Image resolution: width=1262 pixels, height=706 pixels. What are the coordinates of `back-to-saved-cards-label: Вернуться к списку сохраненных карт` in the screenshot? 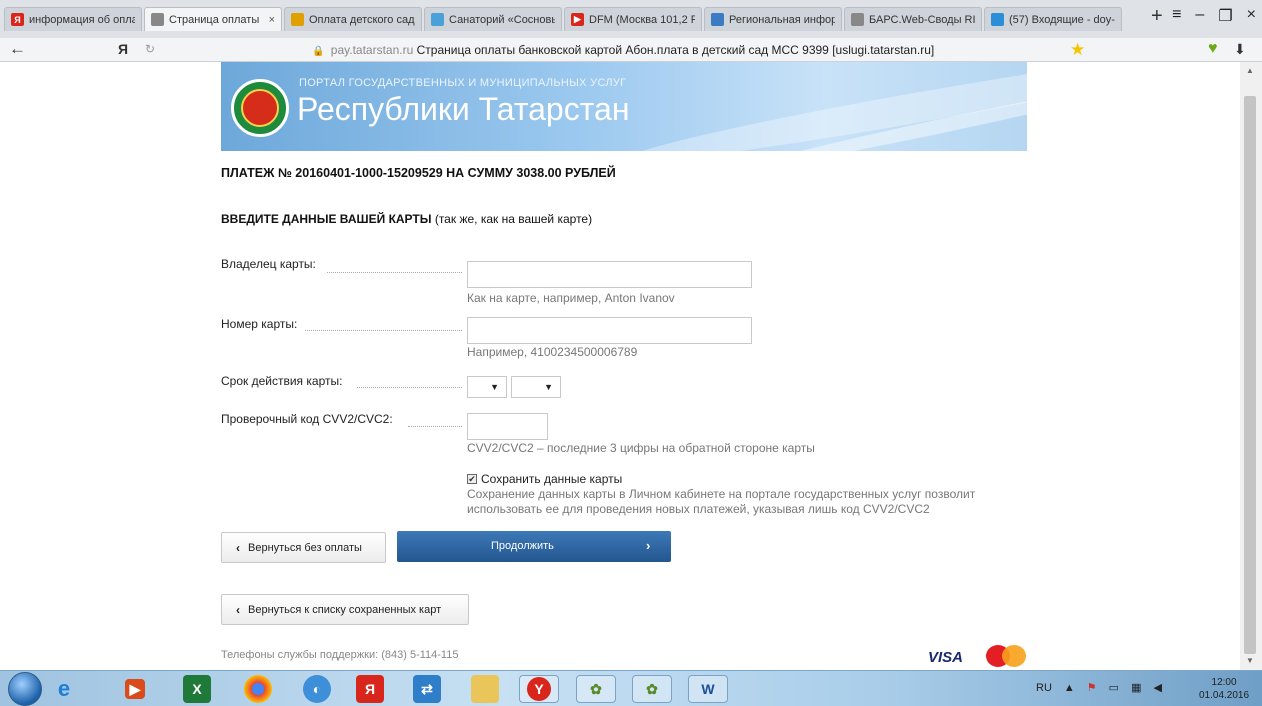 It's located at (345, 609).